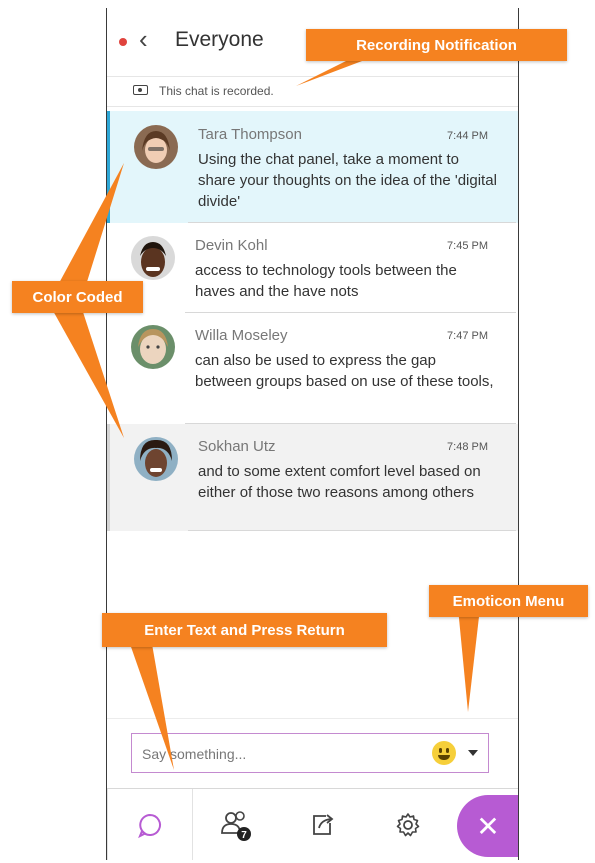  I want to click on recording-notice-text: This chat is recorded., so click(216, 91).